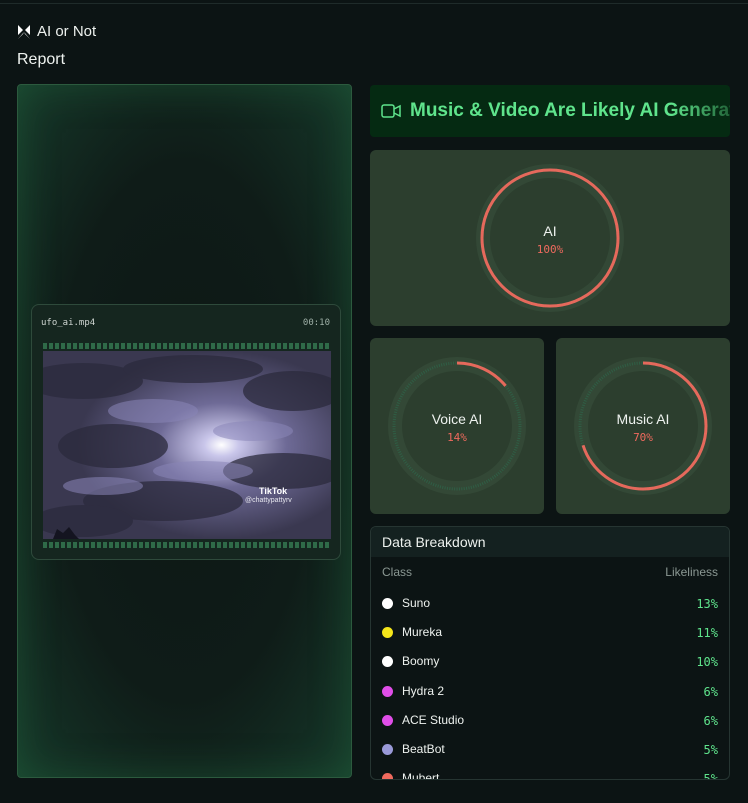 The image size is (748, 803). I want to click on film-strip-top, so click(187, 346).